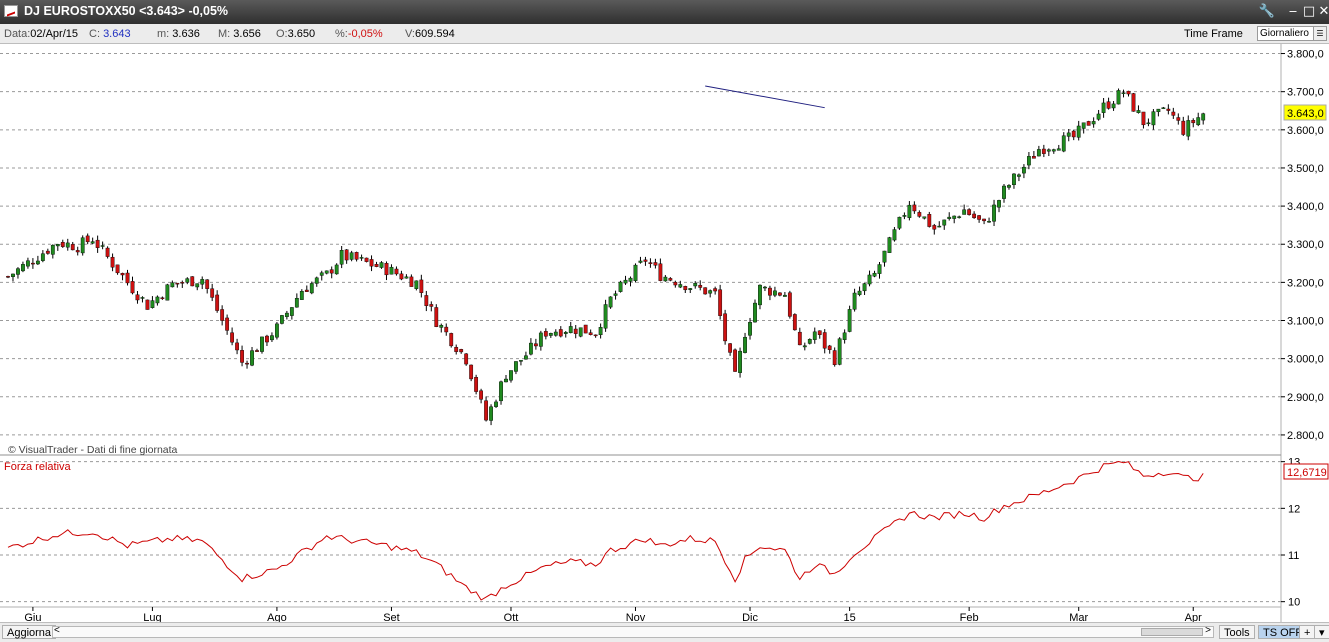  What do you see at coordinates (633, 631) in the screenshot?
I see `horizontal-scrollbar: < >` at bounding box center [633, 631].